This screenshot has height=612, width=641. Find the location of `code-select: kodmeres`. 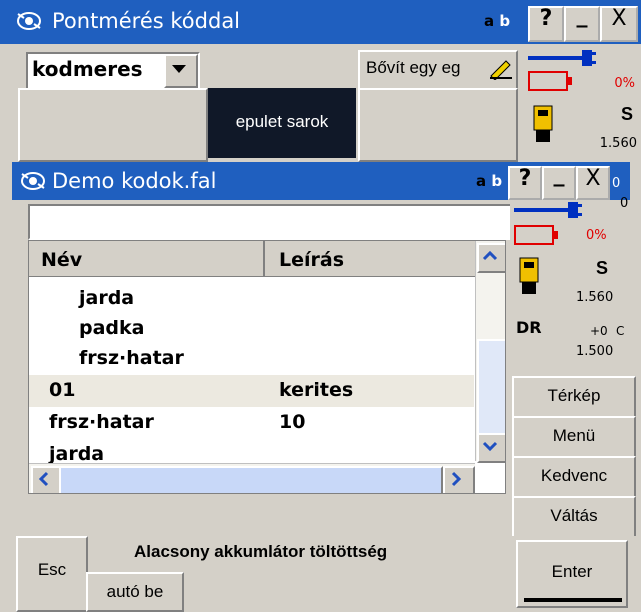

code-select: kodmeres is located at coordinates (113, 71).